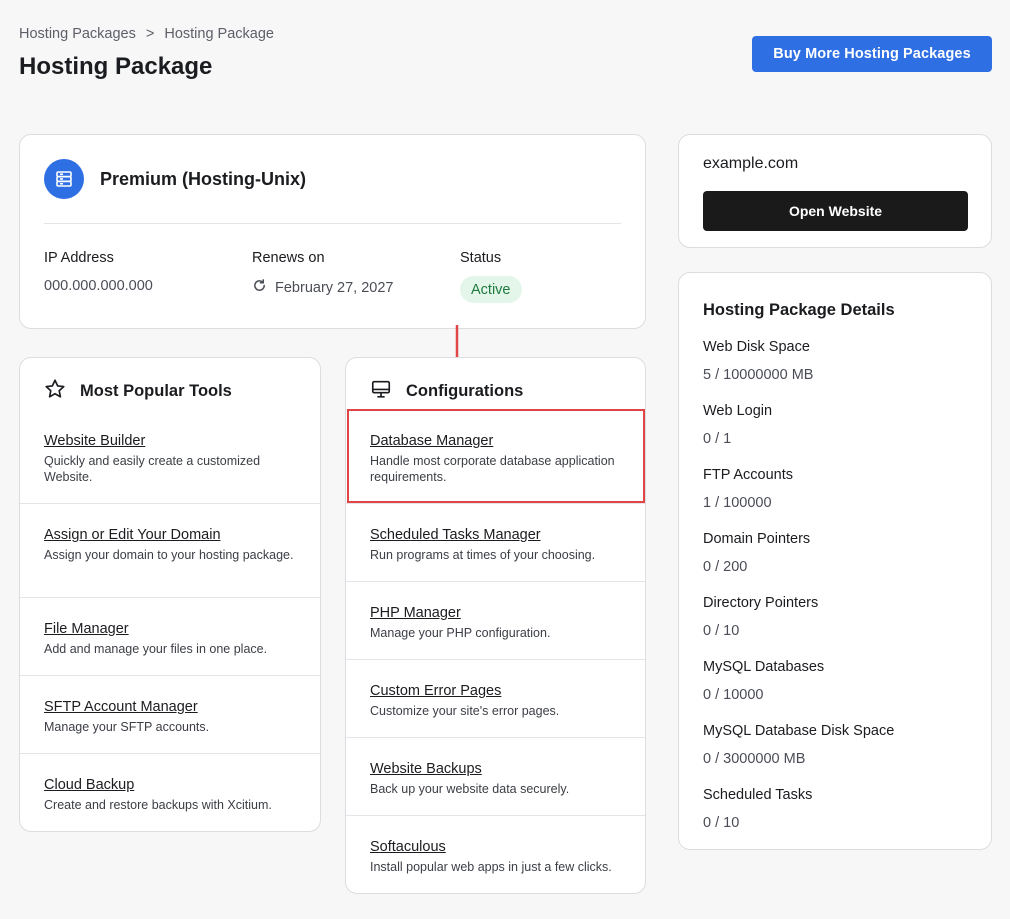  Describe the element at coordinates (259, 287) in the screenshot. I see `refresh-icon` at that location.